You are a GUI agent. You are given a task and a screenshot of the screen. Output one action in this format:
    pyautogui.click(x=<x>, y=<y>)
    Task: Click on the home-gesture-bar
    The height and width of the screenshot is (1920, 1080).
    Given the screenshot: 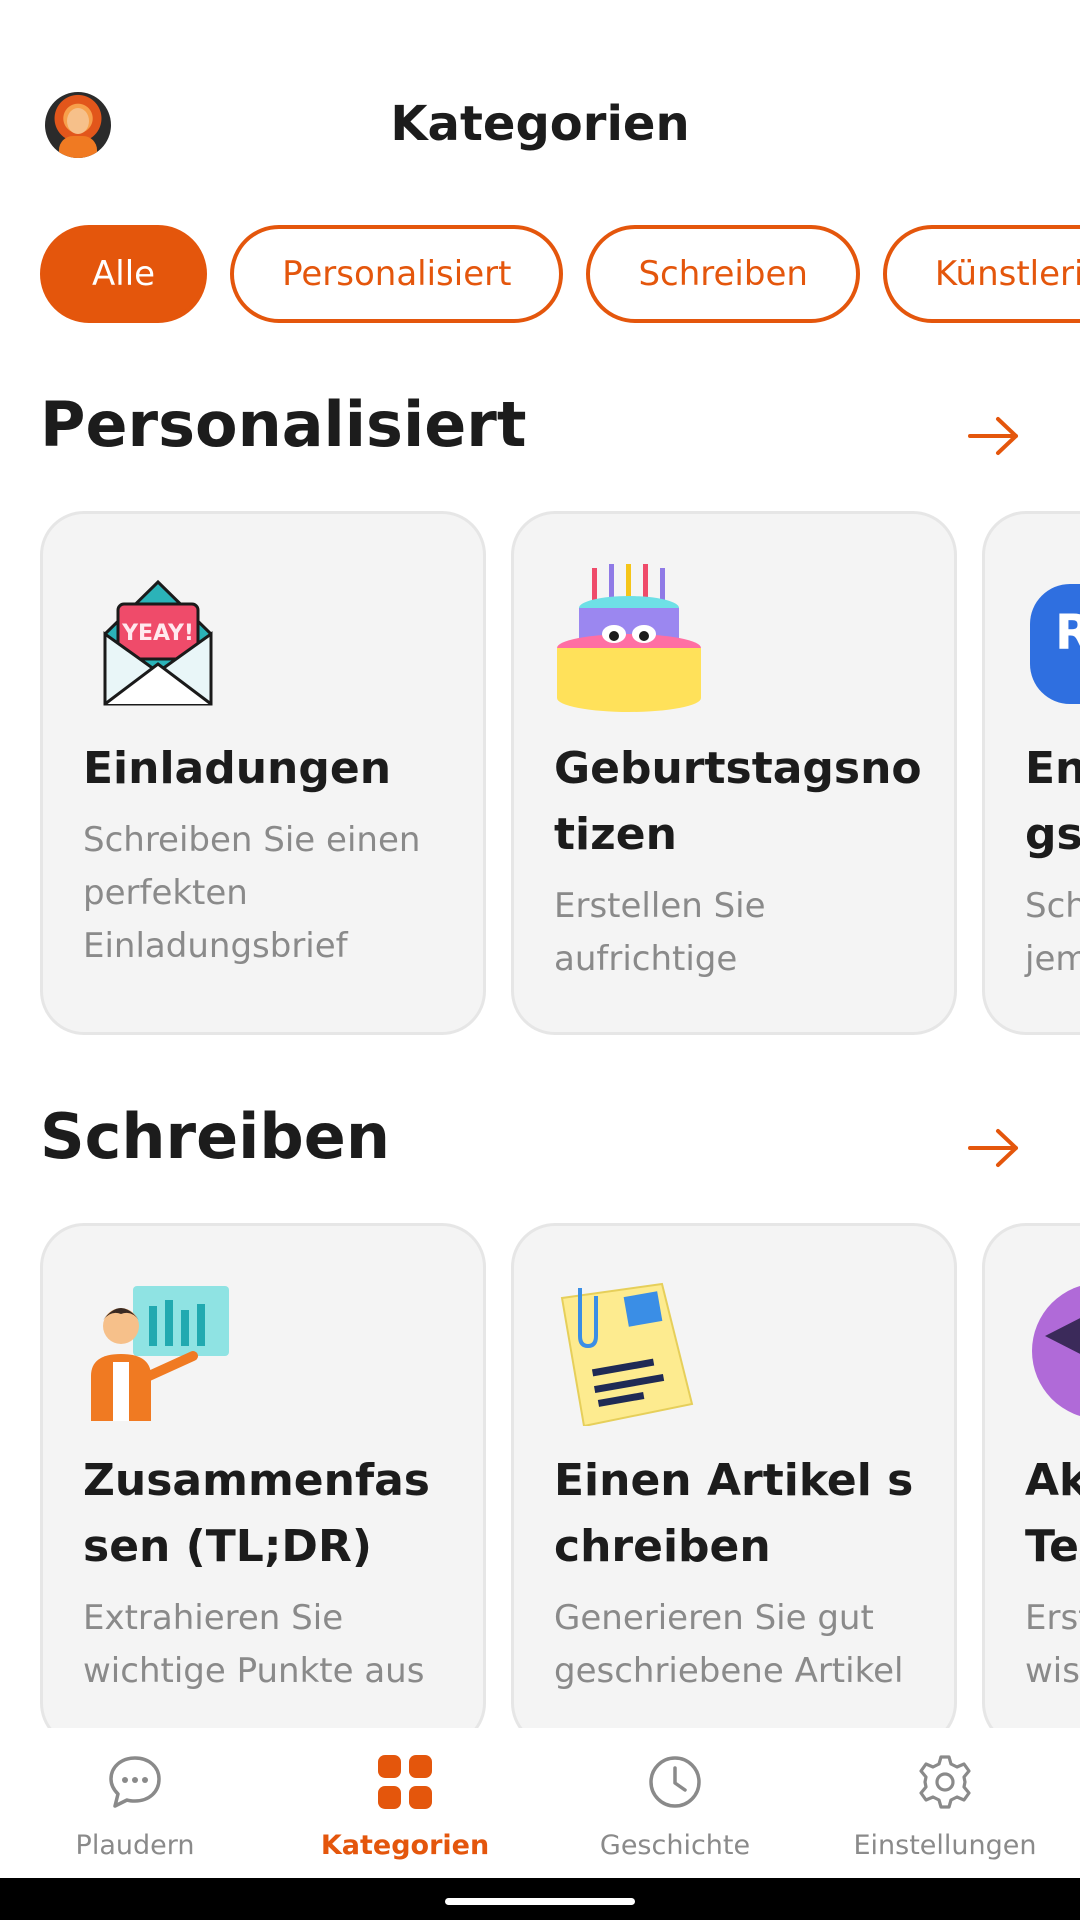 What is the action you would take?
    pyautogui.click(x=540, y=1901)
    